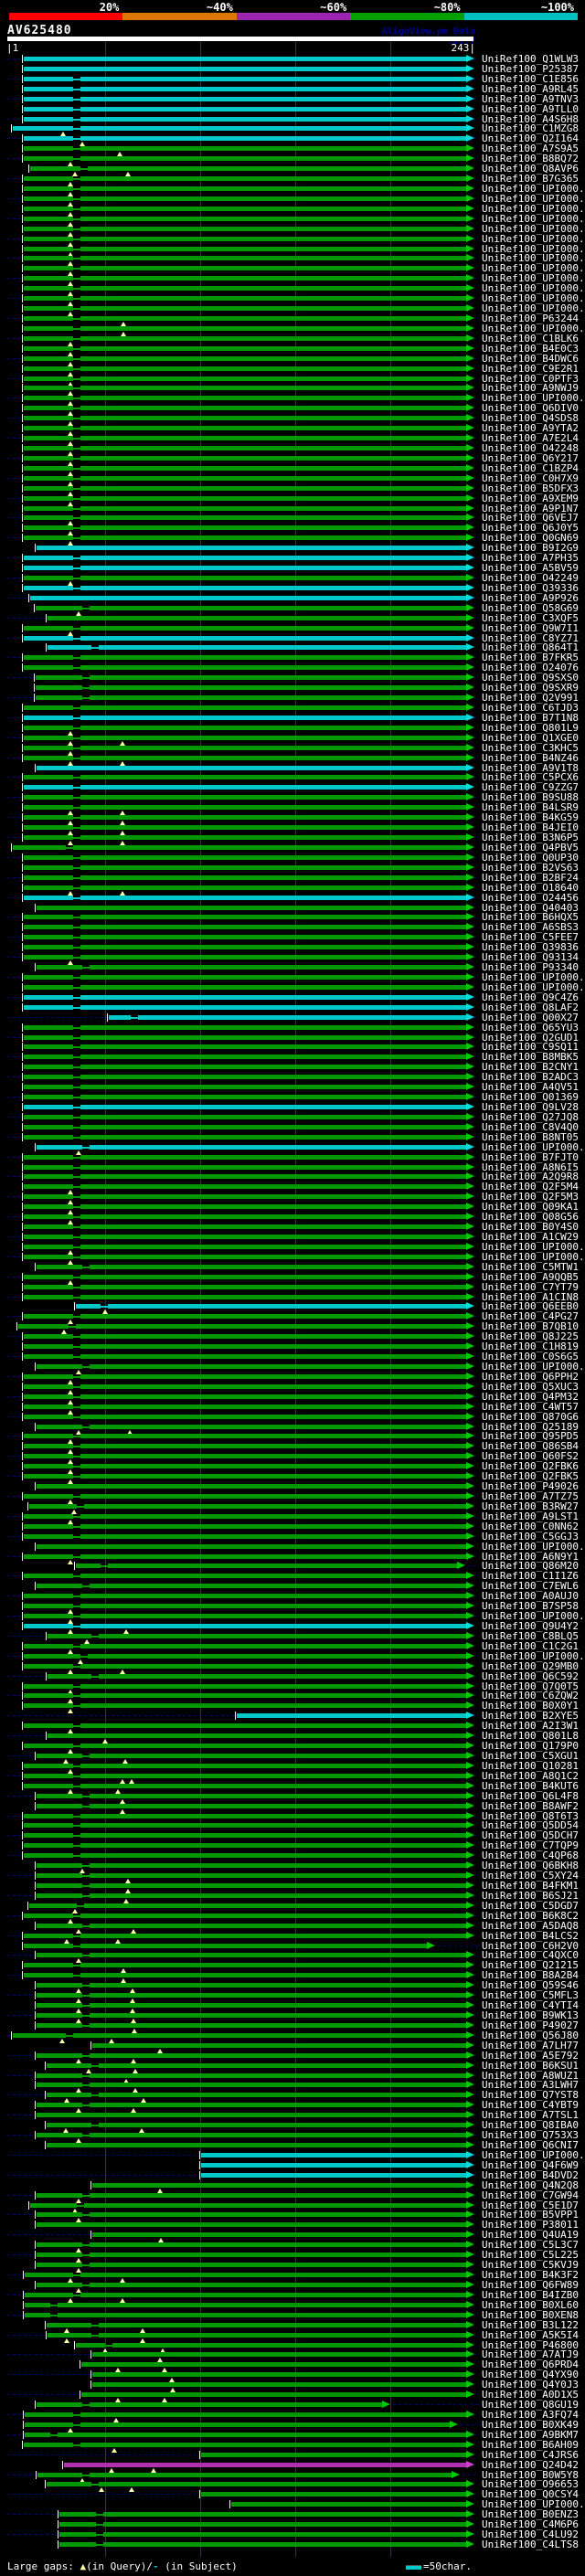  Describe the element at coordinates (66, 16) in the screenshot. I see `scale-segment` at that location.